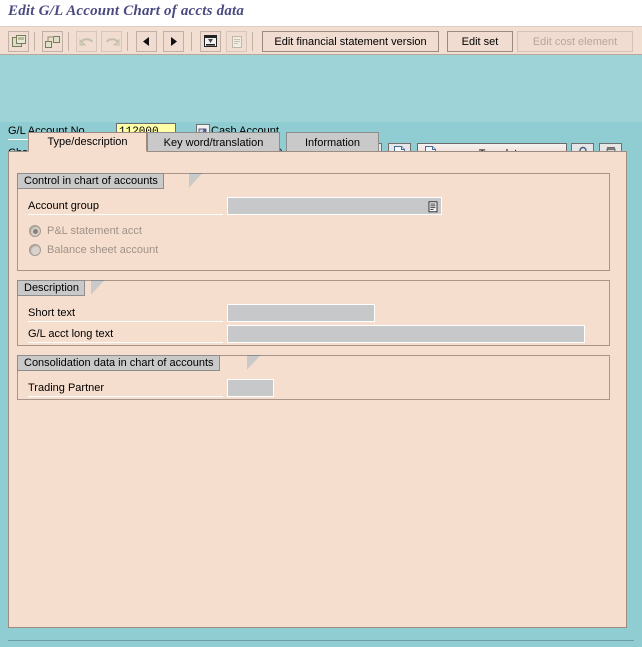  Describe the element at coordinates (90, 181) in the screenshot. I see `group-control-title: Control in chart of accounts` at that location.